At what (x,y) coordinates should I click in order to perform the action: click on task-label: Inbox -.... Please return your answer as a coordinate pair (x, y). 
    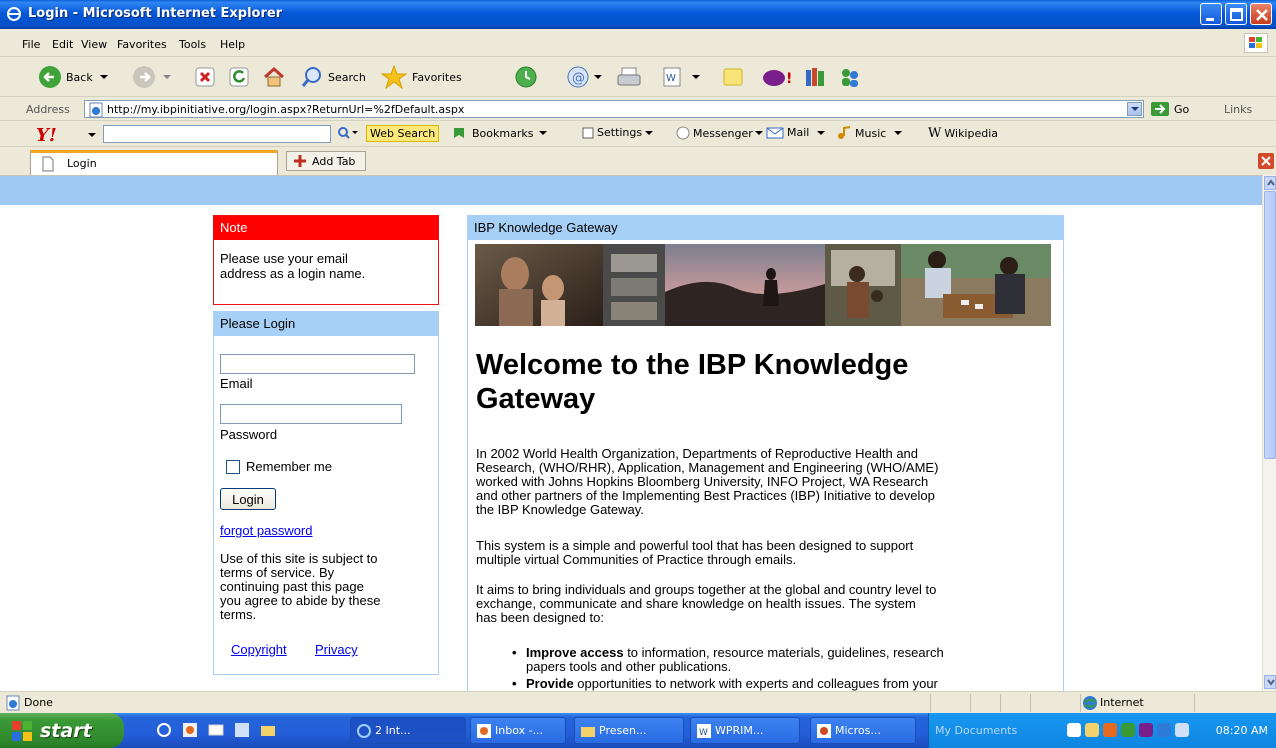
    Looking at the image, I should click on (519, 730).